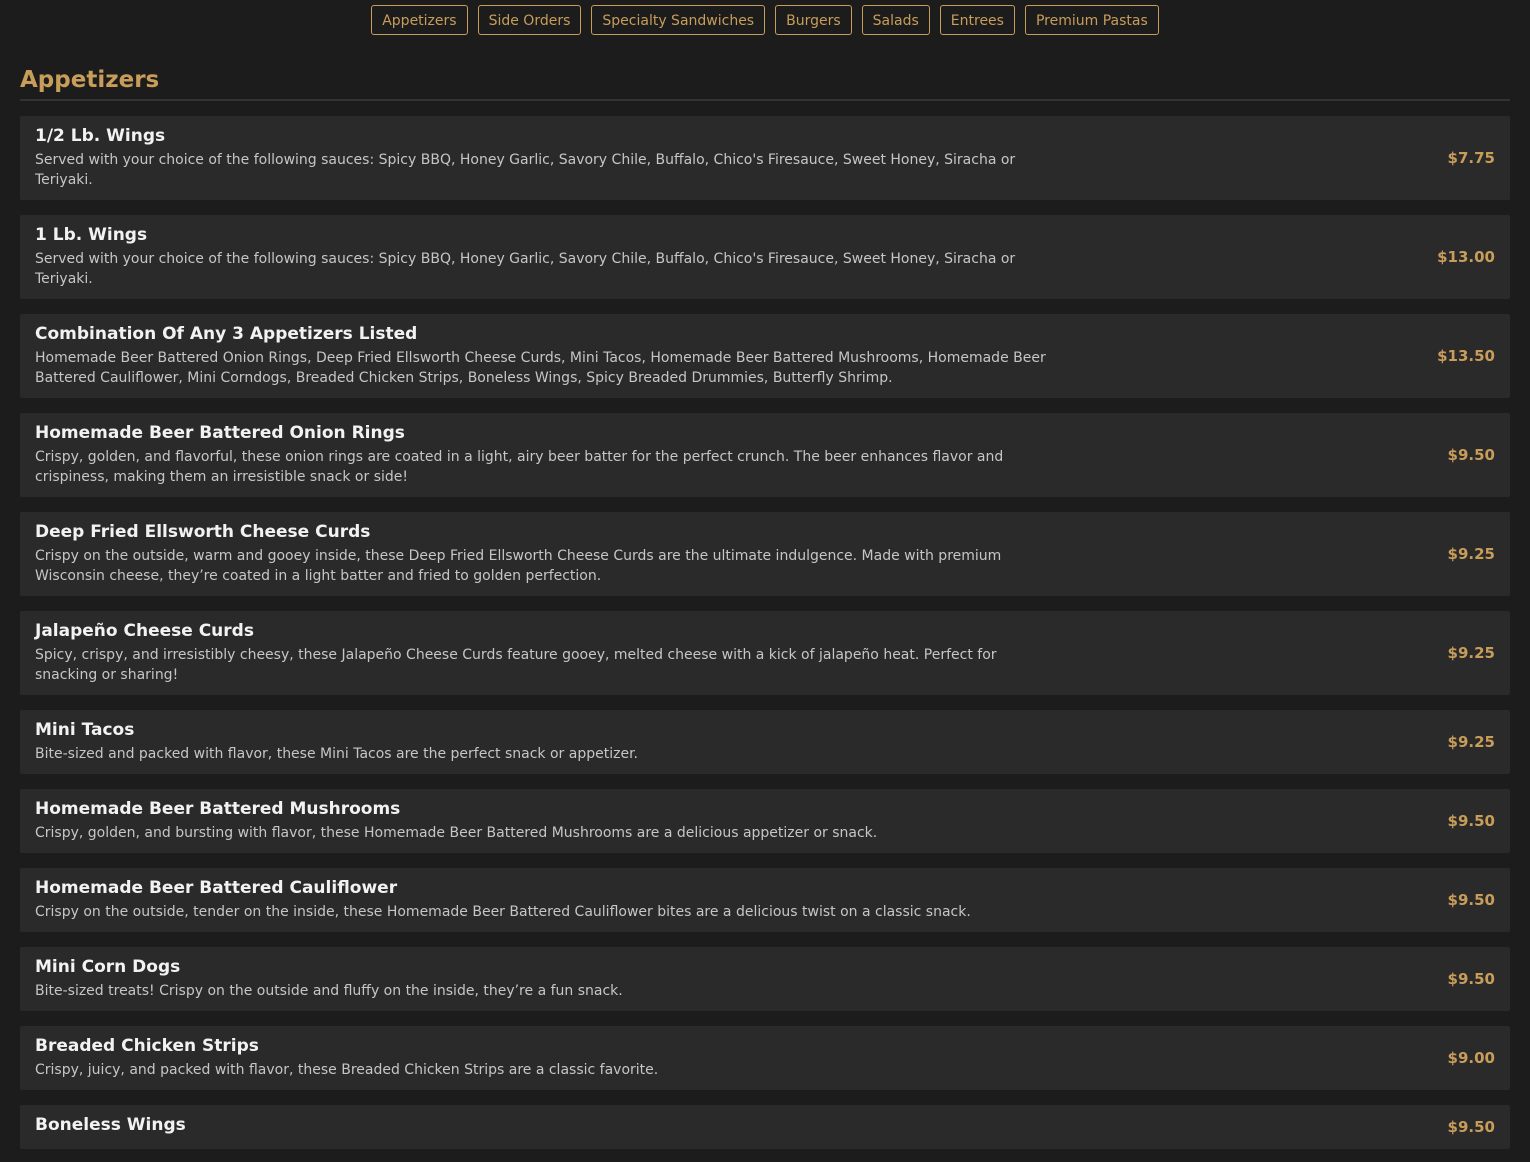 Image resolution: width=1530 pixels, height=1162 pixels. Describe the element at coordinates (203, 532) in the screenshot. I see `menu-item-name: Deep Fried Ellsworth Cheese Curds` at that location.